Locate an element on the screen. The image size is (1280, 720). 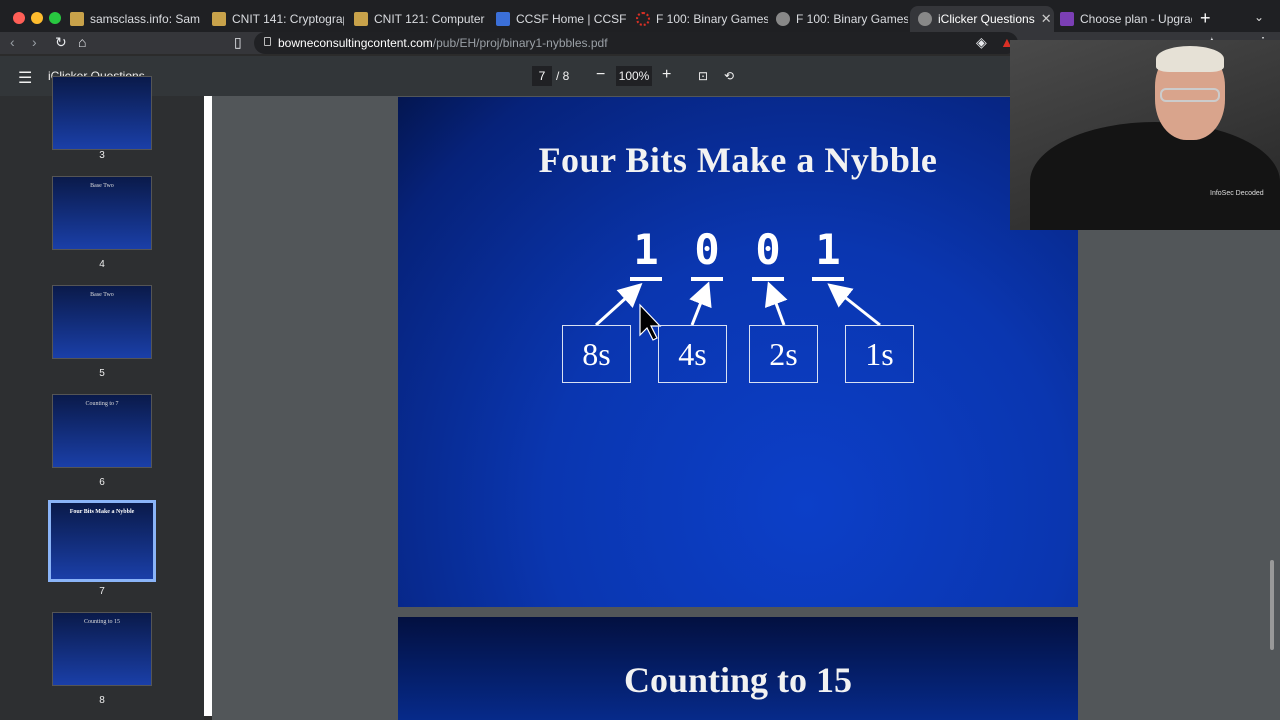
thumbnail-page-4: Base Two is located at coordinates (102, 213).